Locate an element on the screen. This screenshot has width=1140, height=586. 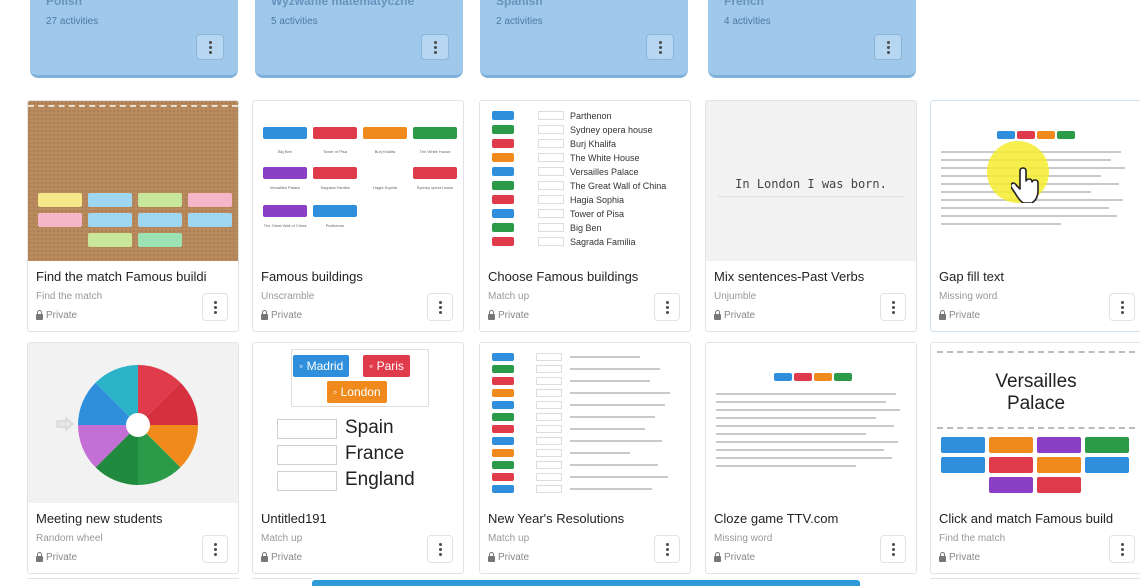
word-label: England is located at coordinates (380, 479).